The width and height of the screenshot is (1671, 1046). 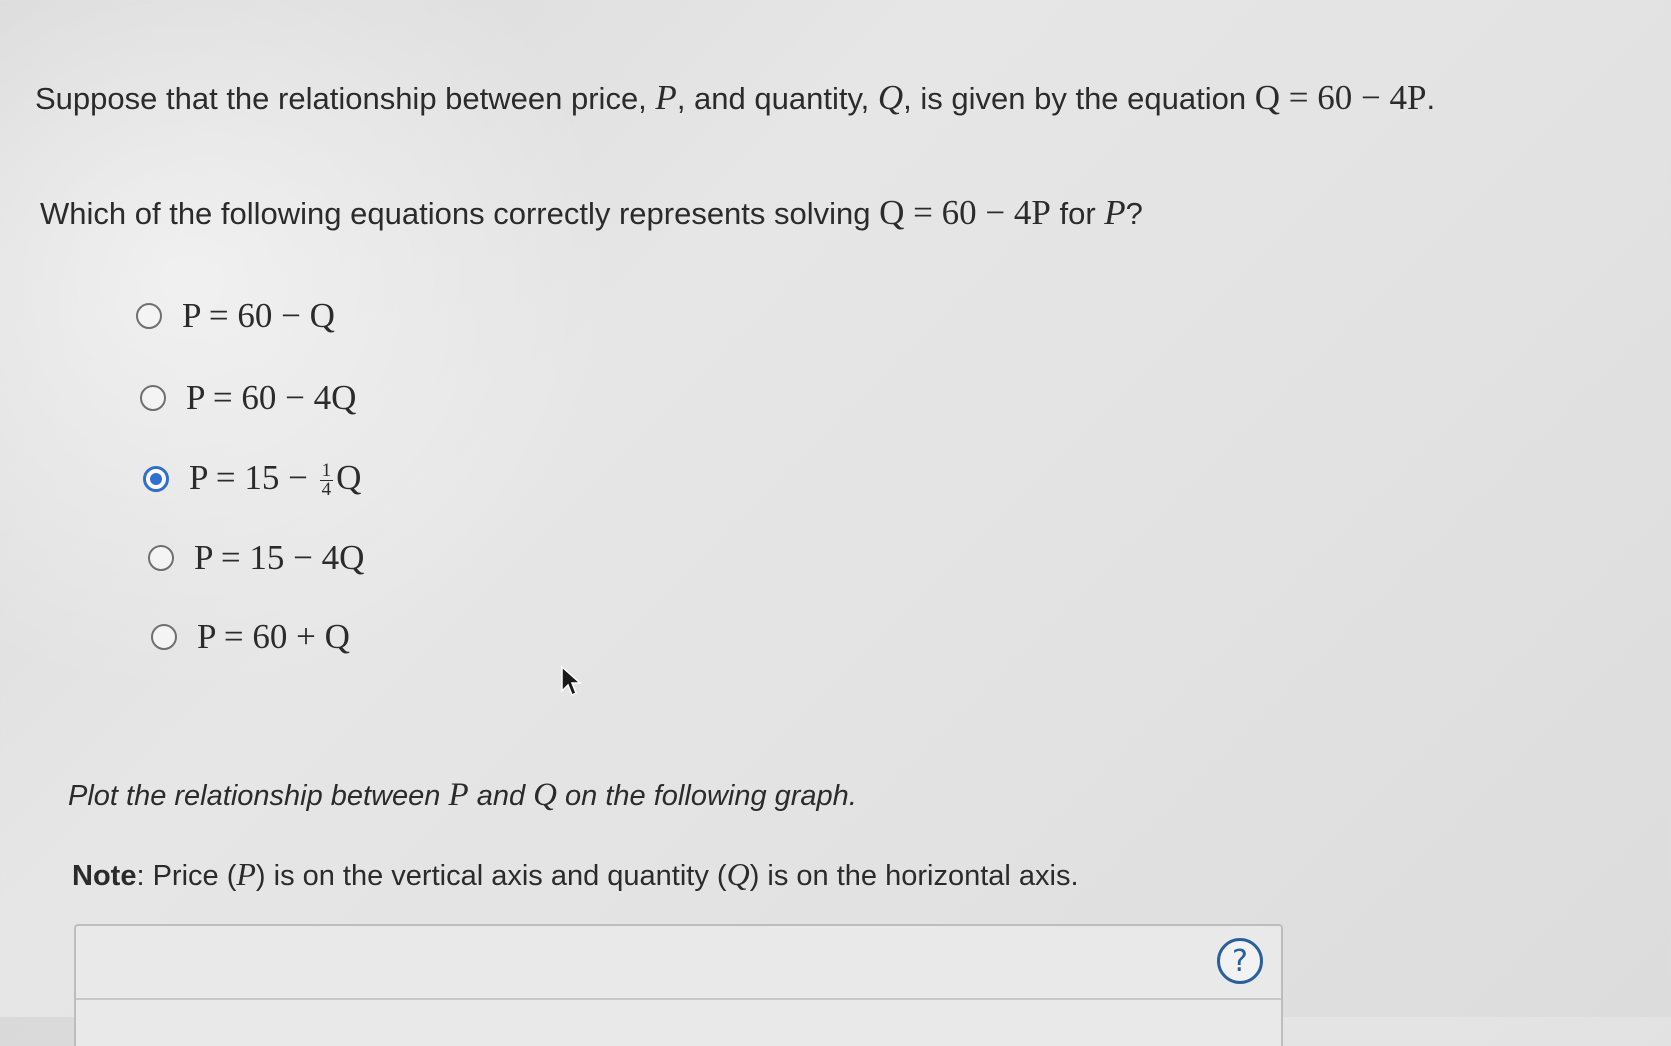 What do you see at coordinates (186, 876) in the screenshot?
I see `note-text-1: : Price (` at bounding box center [186, 876].